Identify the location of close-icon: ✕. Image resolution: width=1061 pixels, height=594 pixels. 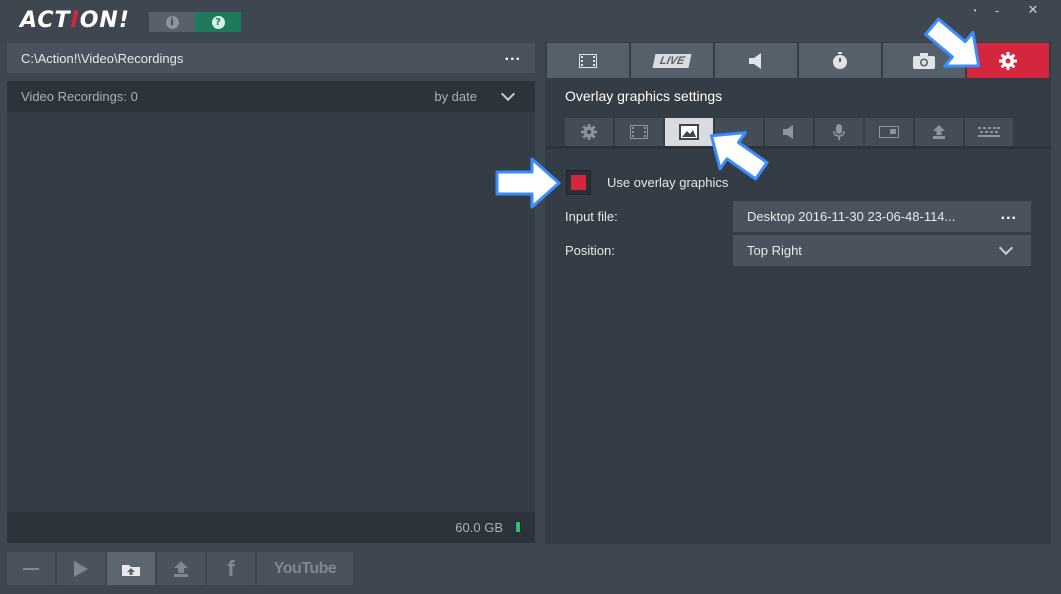
(1033, 9).